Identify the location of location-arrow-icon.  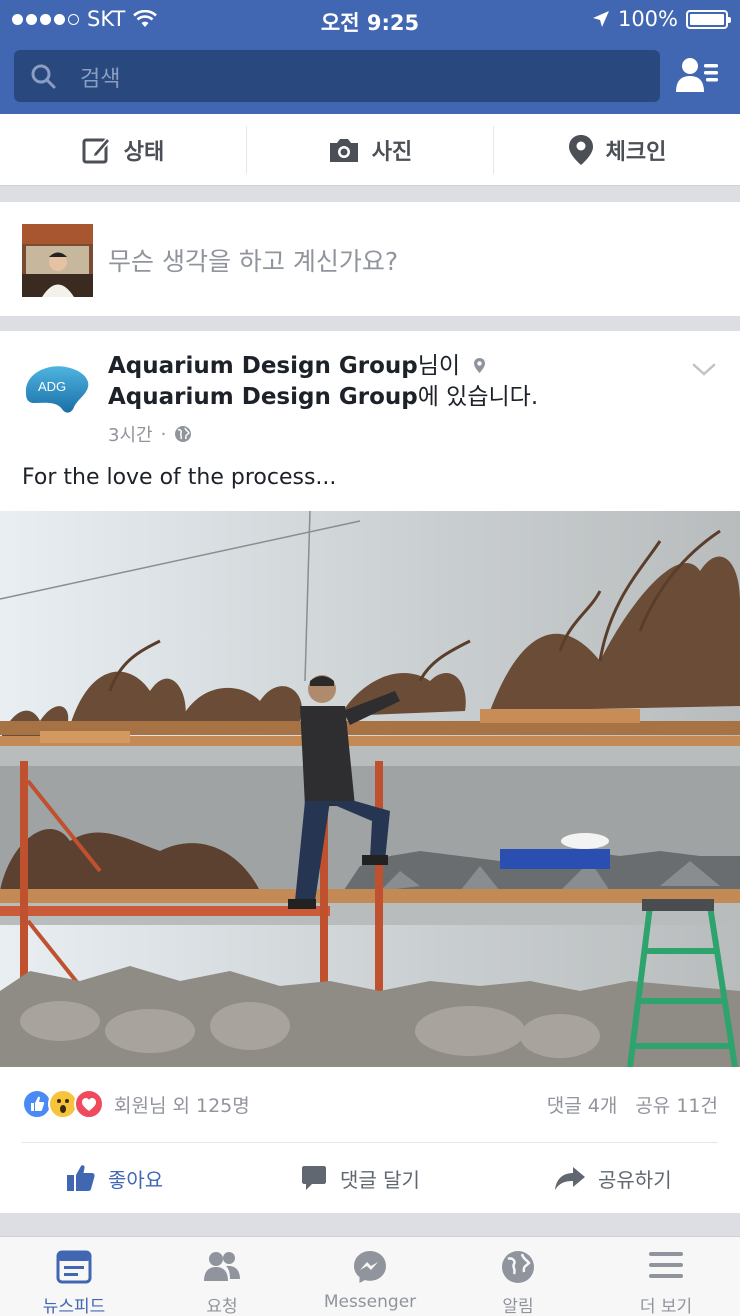
(600, 19).